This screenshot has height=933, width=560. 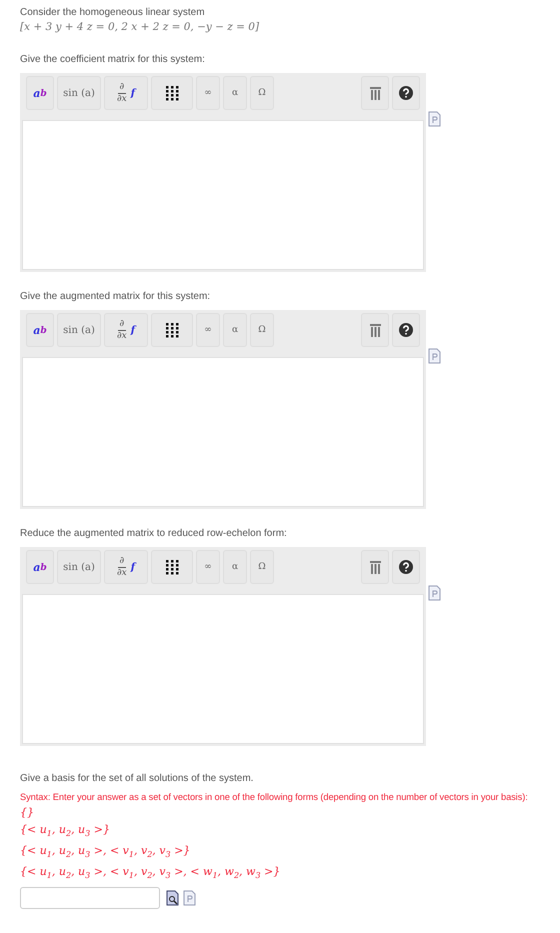 What do you see at coordinates (154, 534) in the screenshot?
I see `question-text: Reduce the augmented matrix to reduced row-echelon form:` at bounding box center [154, 534].